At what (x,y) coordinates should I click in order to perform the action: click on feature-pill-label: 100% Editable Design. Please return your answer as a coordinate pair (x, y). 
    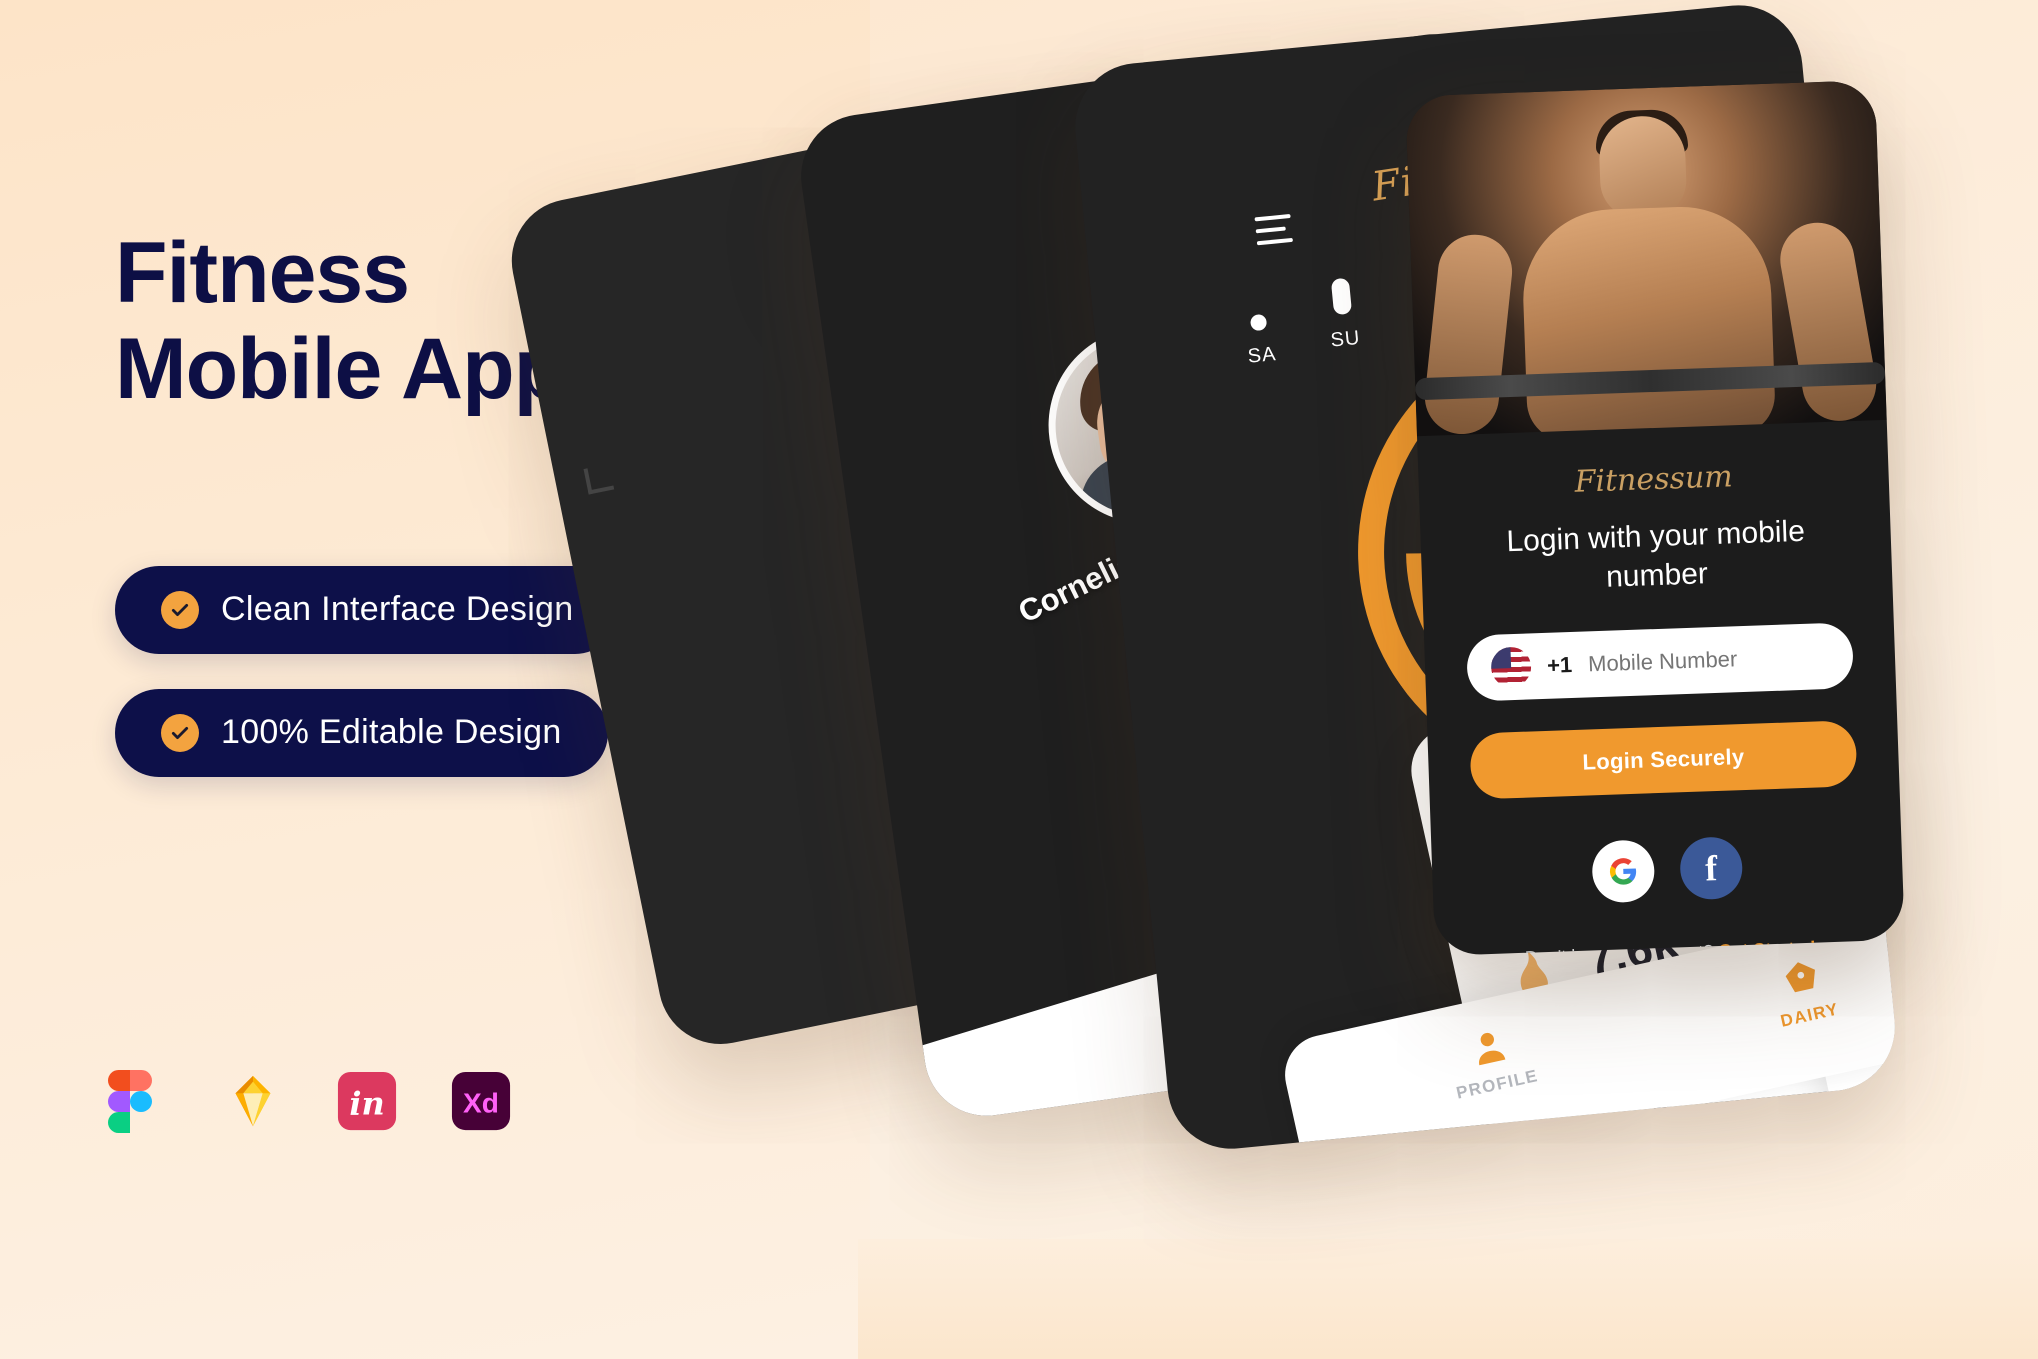
    Looking at the image, I should click on (391, 732).